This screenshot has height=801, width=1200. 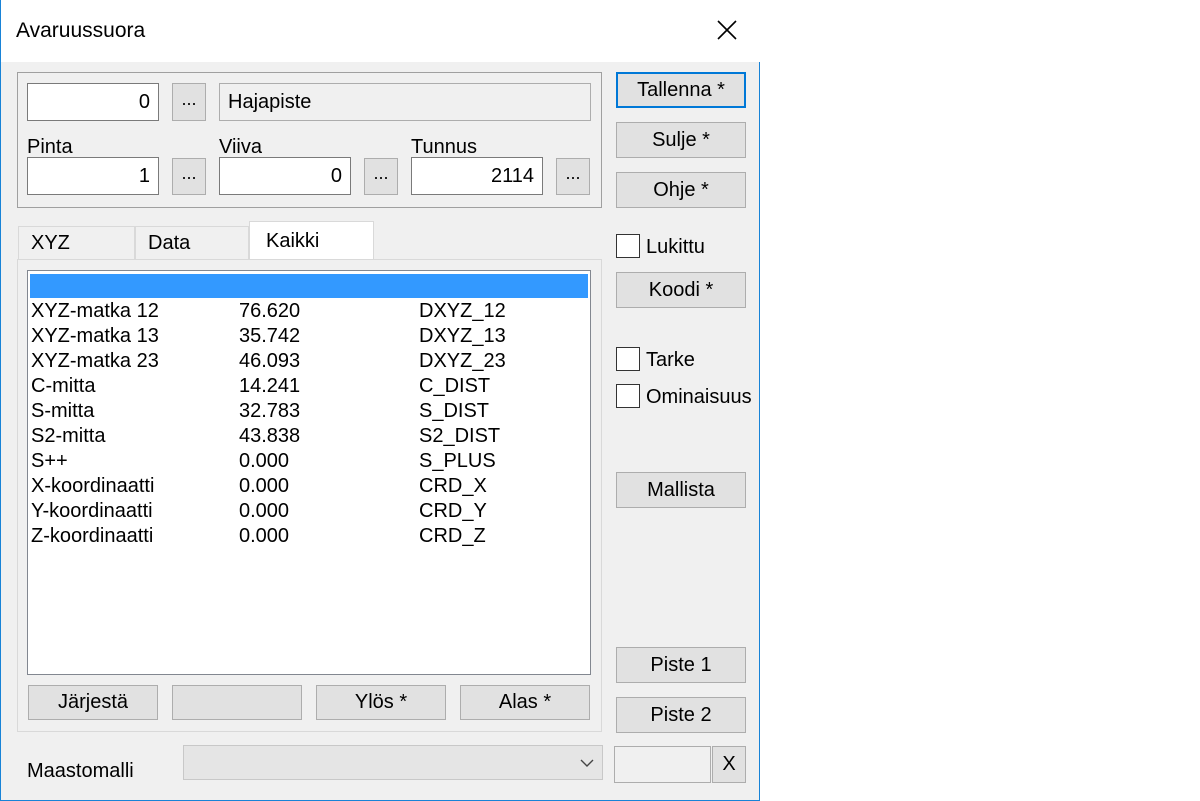 I want to click on list-item: C-mitta 14.241 C_DIST, so click(x=308, y=386).